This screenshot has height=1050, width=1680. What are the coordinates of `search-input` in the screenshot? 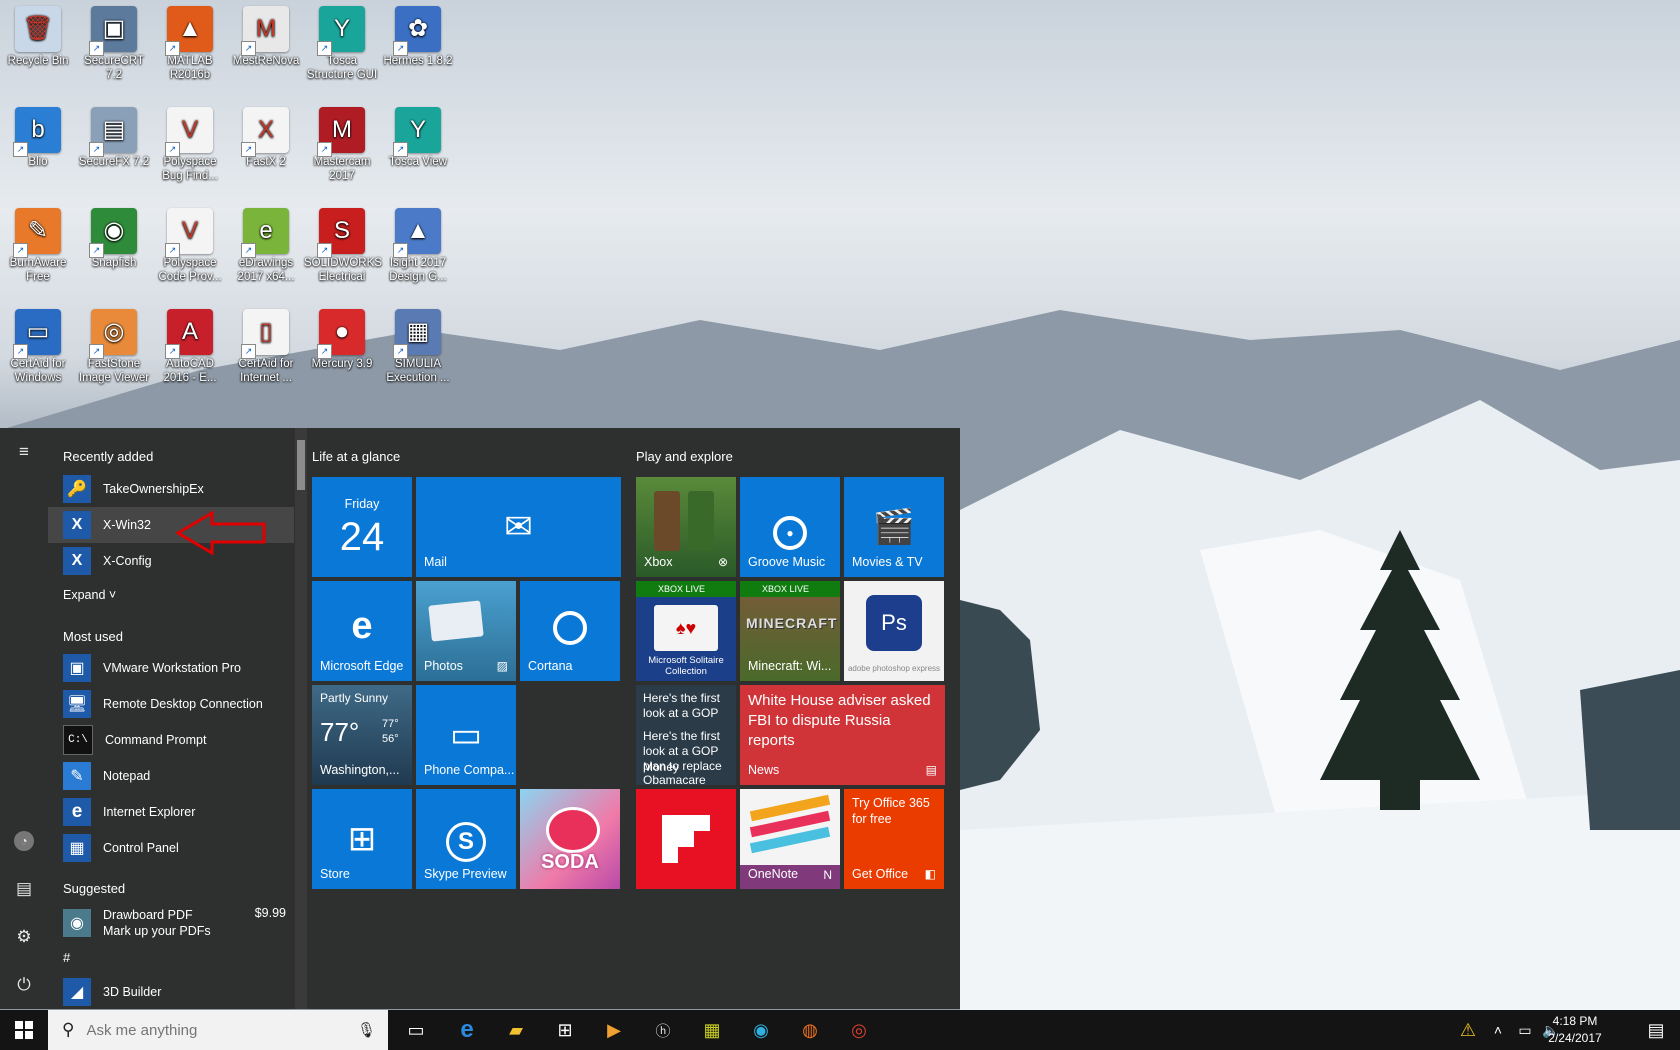 It's located at (216, 1030).